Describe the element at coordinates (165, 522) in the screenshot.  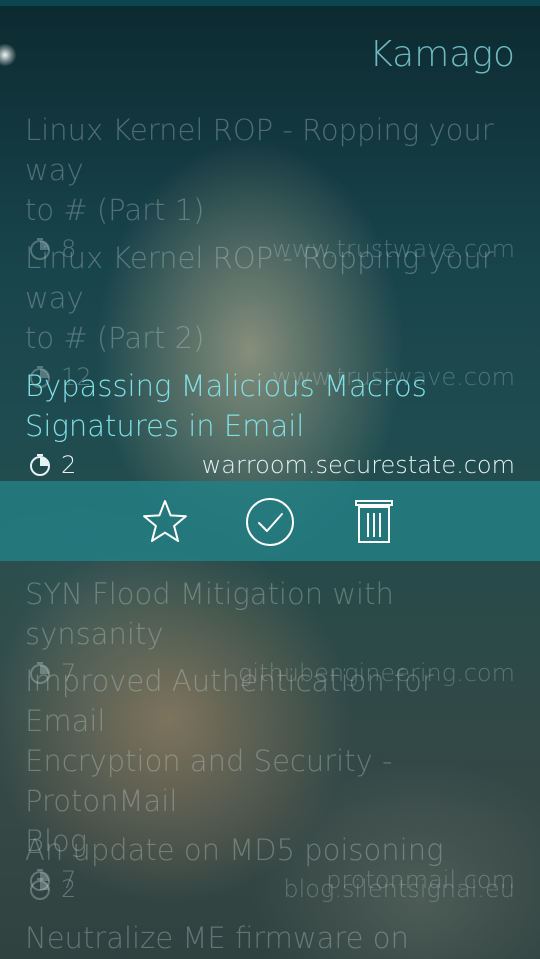
I see `star-icon` at that location.